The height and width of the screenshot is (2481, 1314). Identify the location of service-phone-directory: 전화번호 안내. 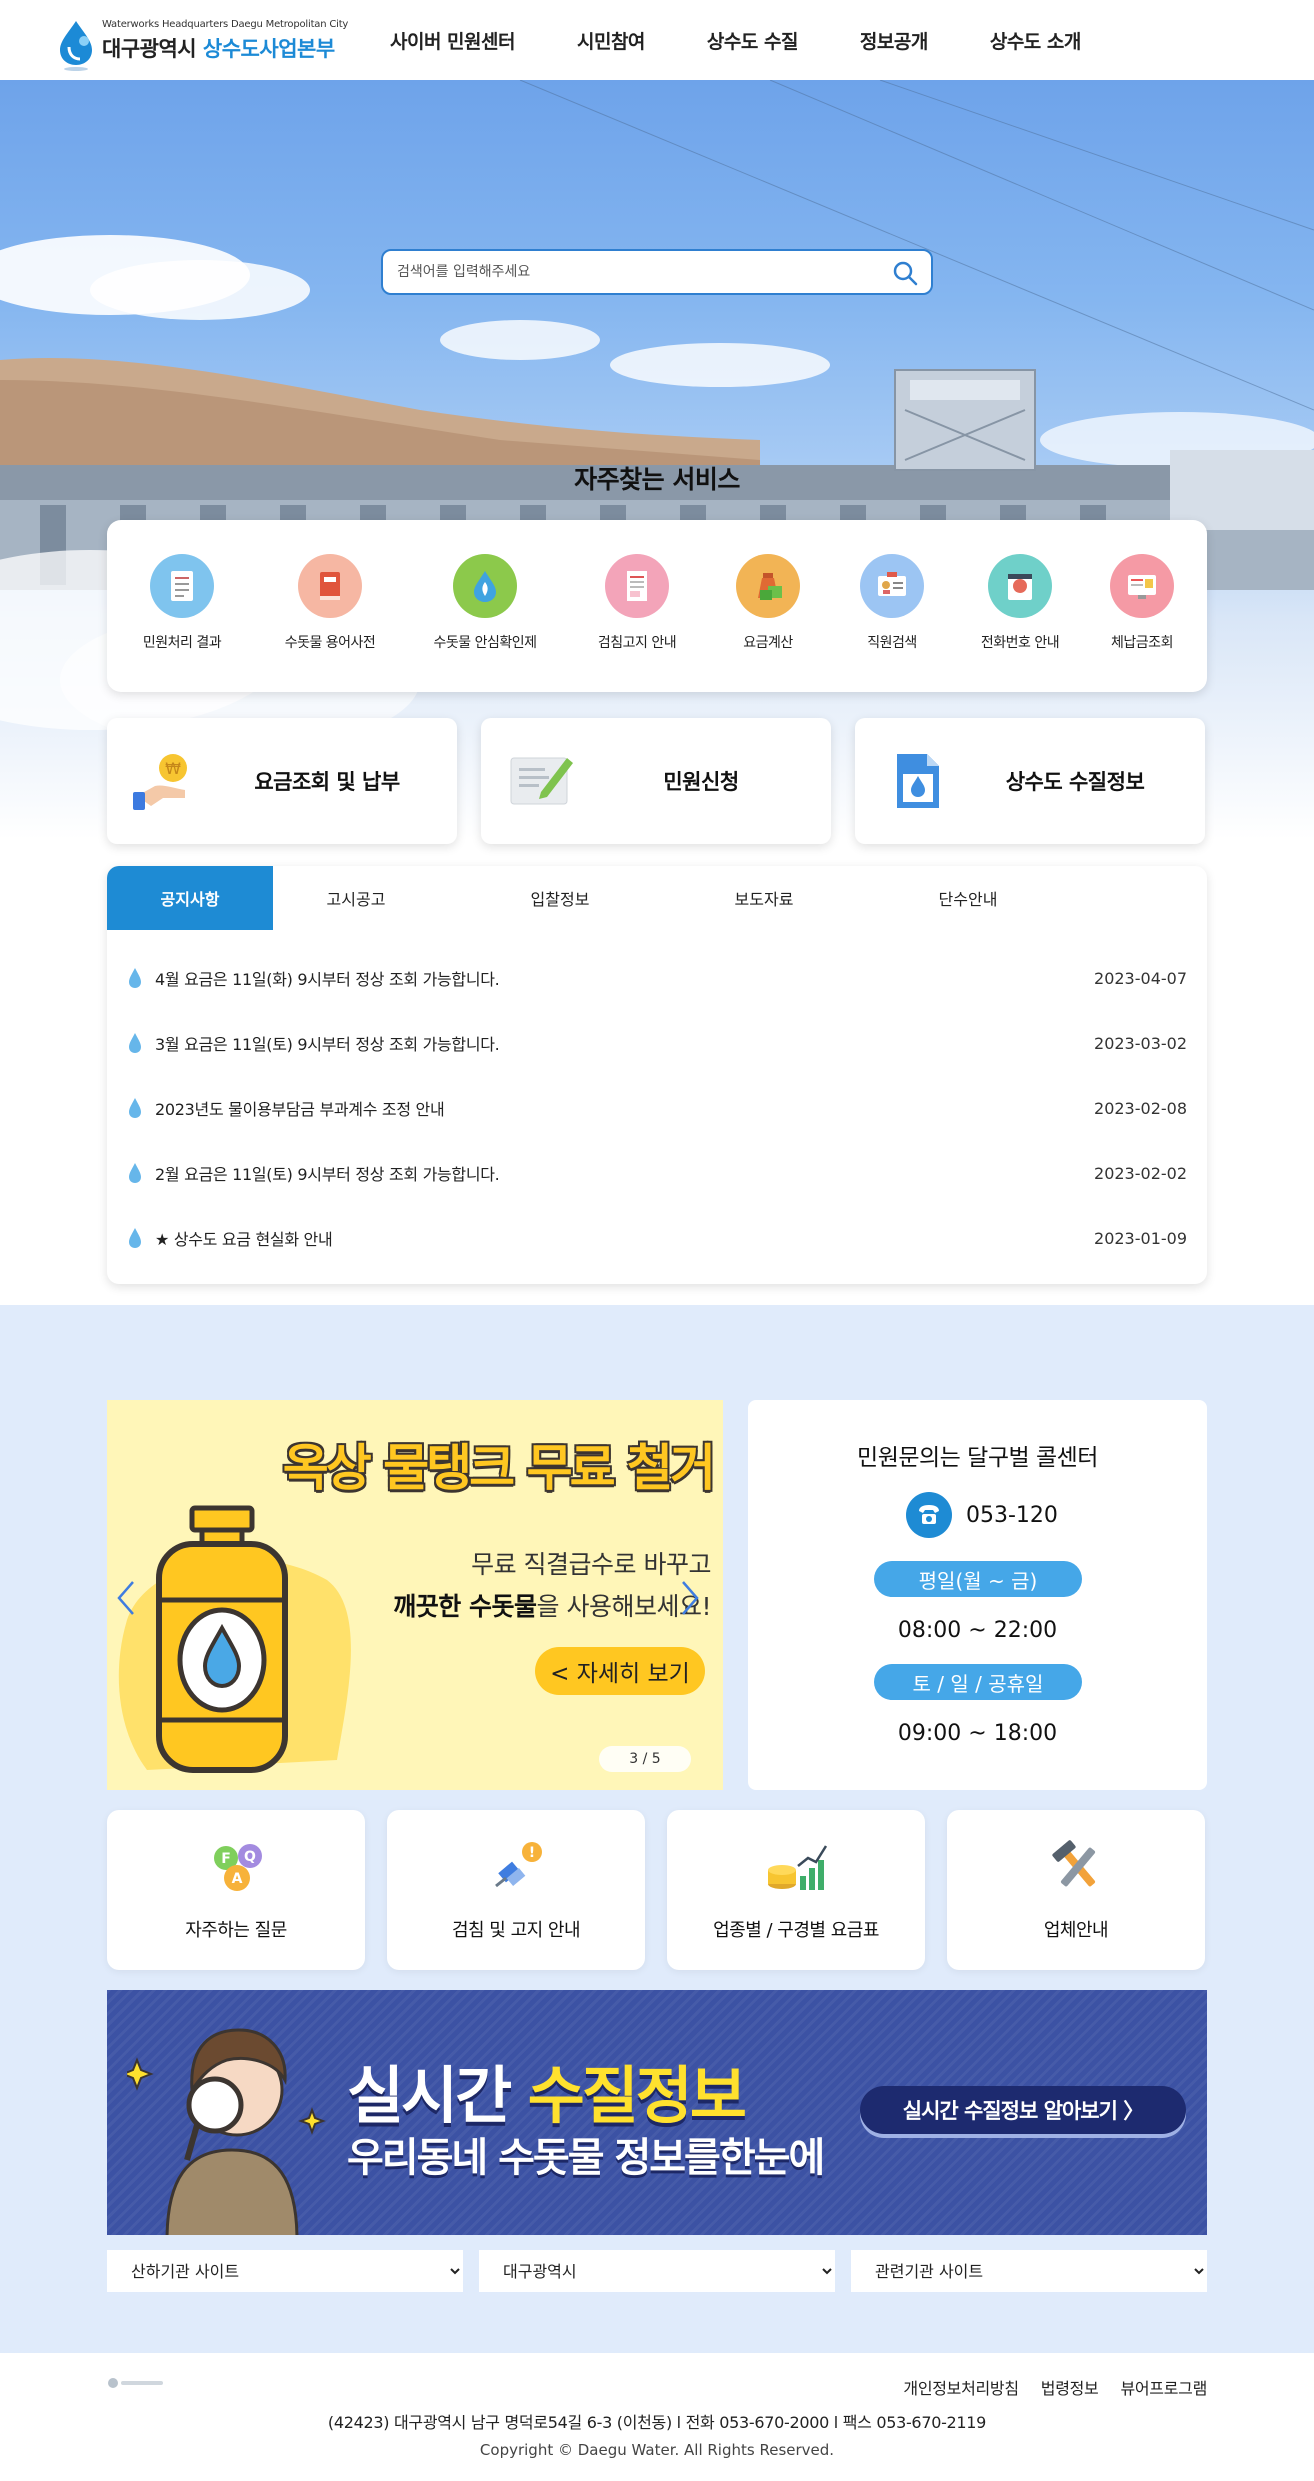
(1020, 603).